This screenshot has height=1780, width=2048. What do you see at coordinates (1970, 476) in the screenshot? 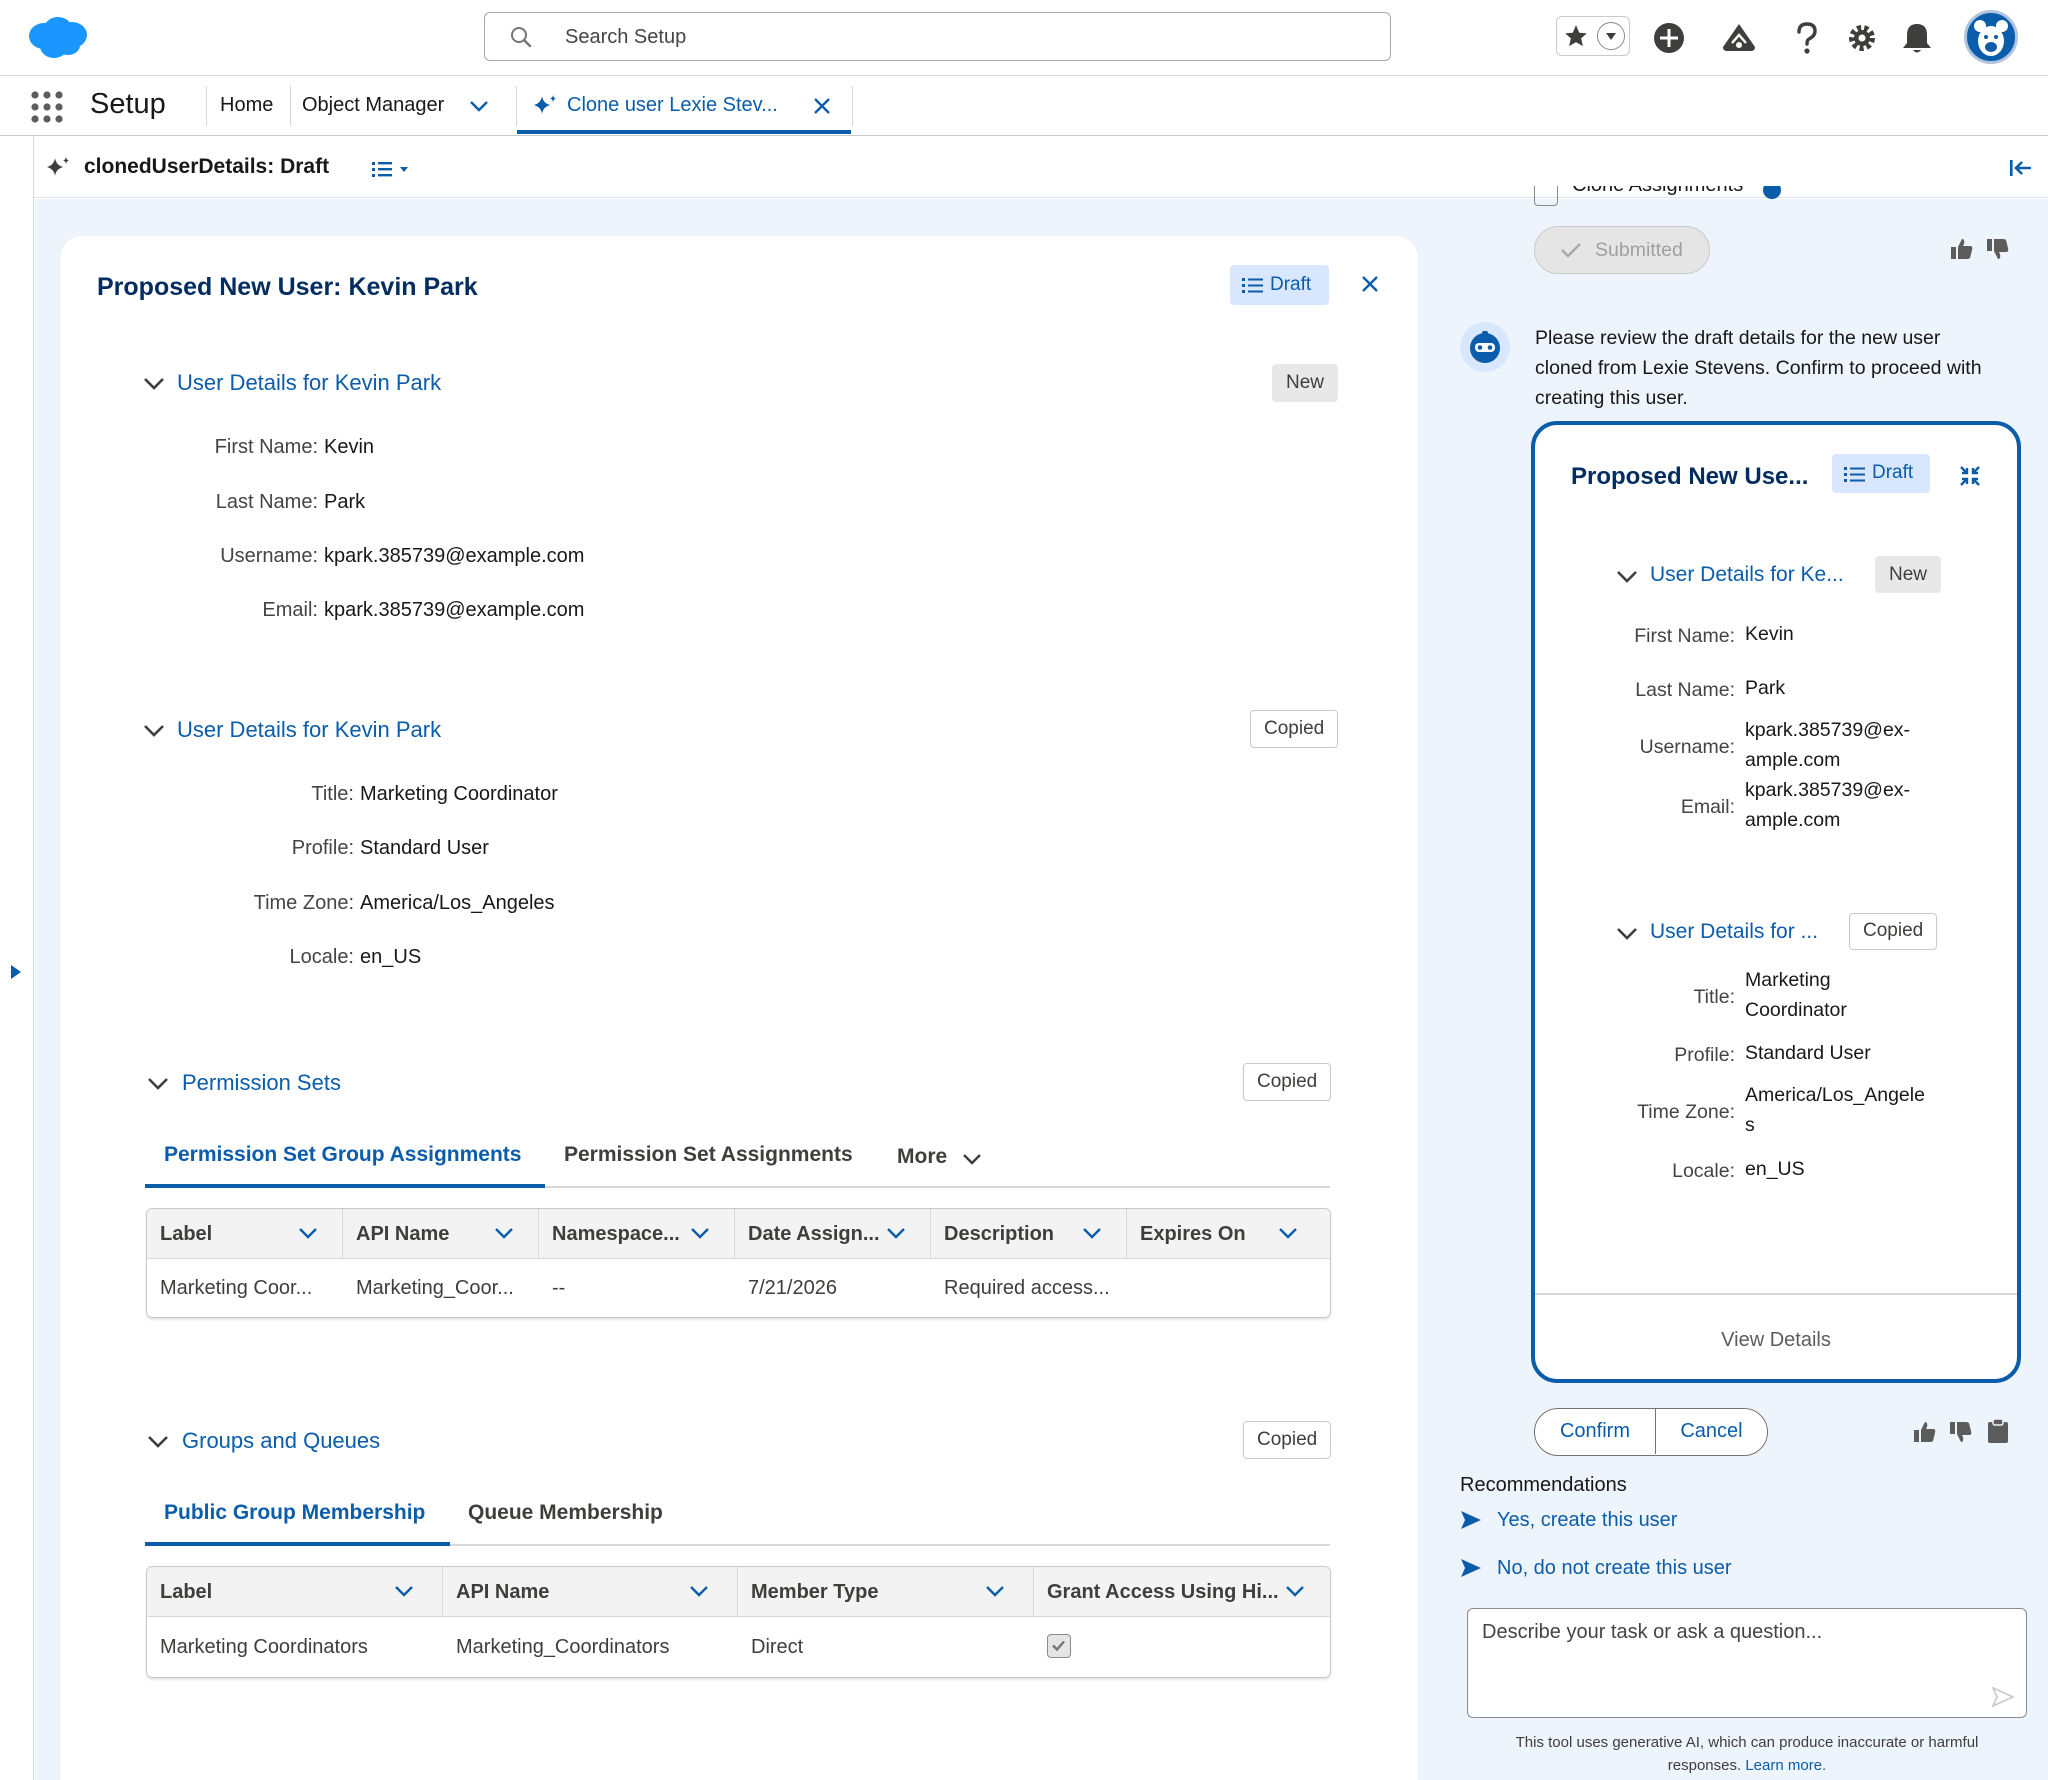
I see `collapse-icon` at bounding box center [1970, 476].